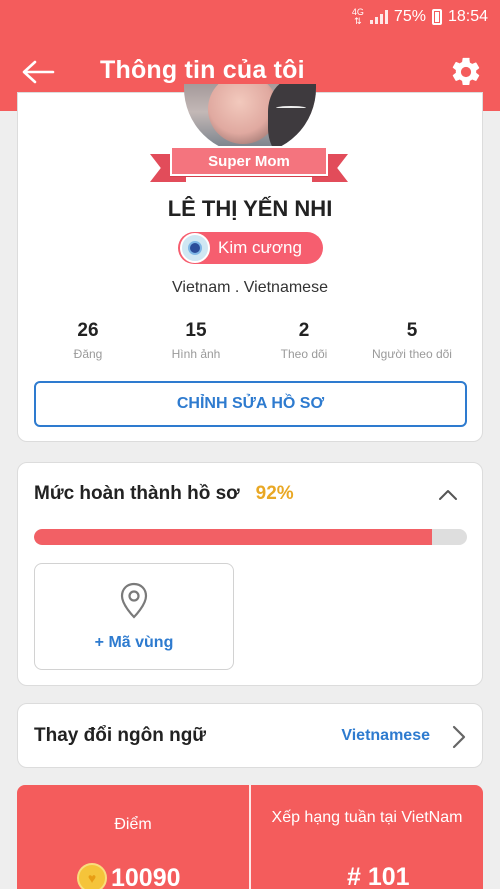  I want to click on language-label: Thay đổi ngôn ngữ, so click(120, 735).